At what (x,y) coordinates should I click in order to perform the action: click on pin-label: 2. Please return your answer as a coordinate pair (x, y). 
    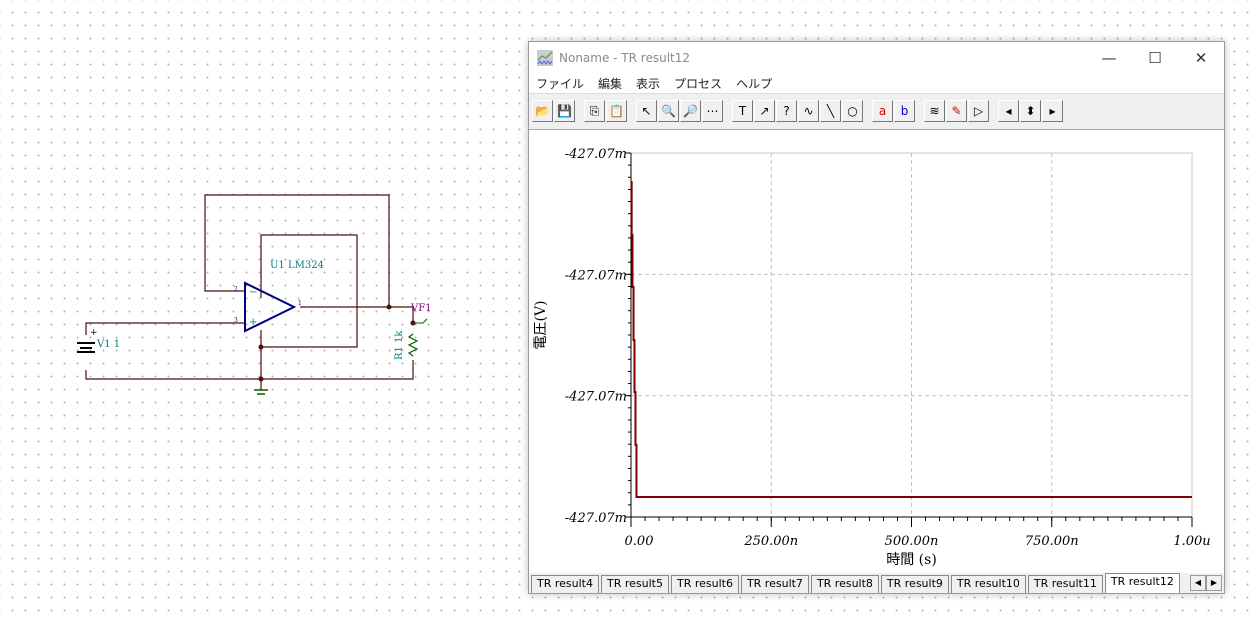
    Looking at the image, I should click on (236, 289).